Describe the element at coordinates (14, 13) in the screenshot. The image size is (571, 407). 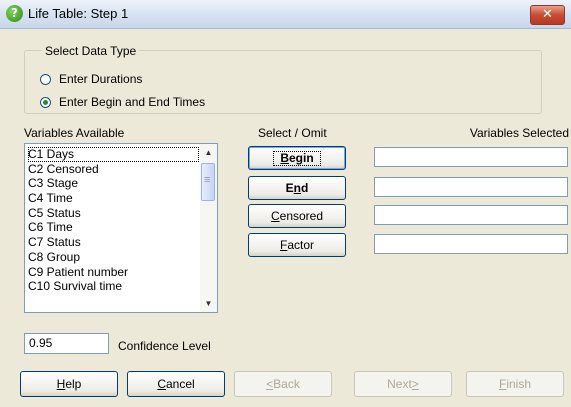
I see `help-icon: ?` at that location.